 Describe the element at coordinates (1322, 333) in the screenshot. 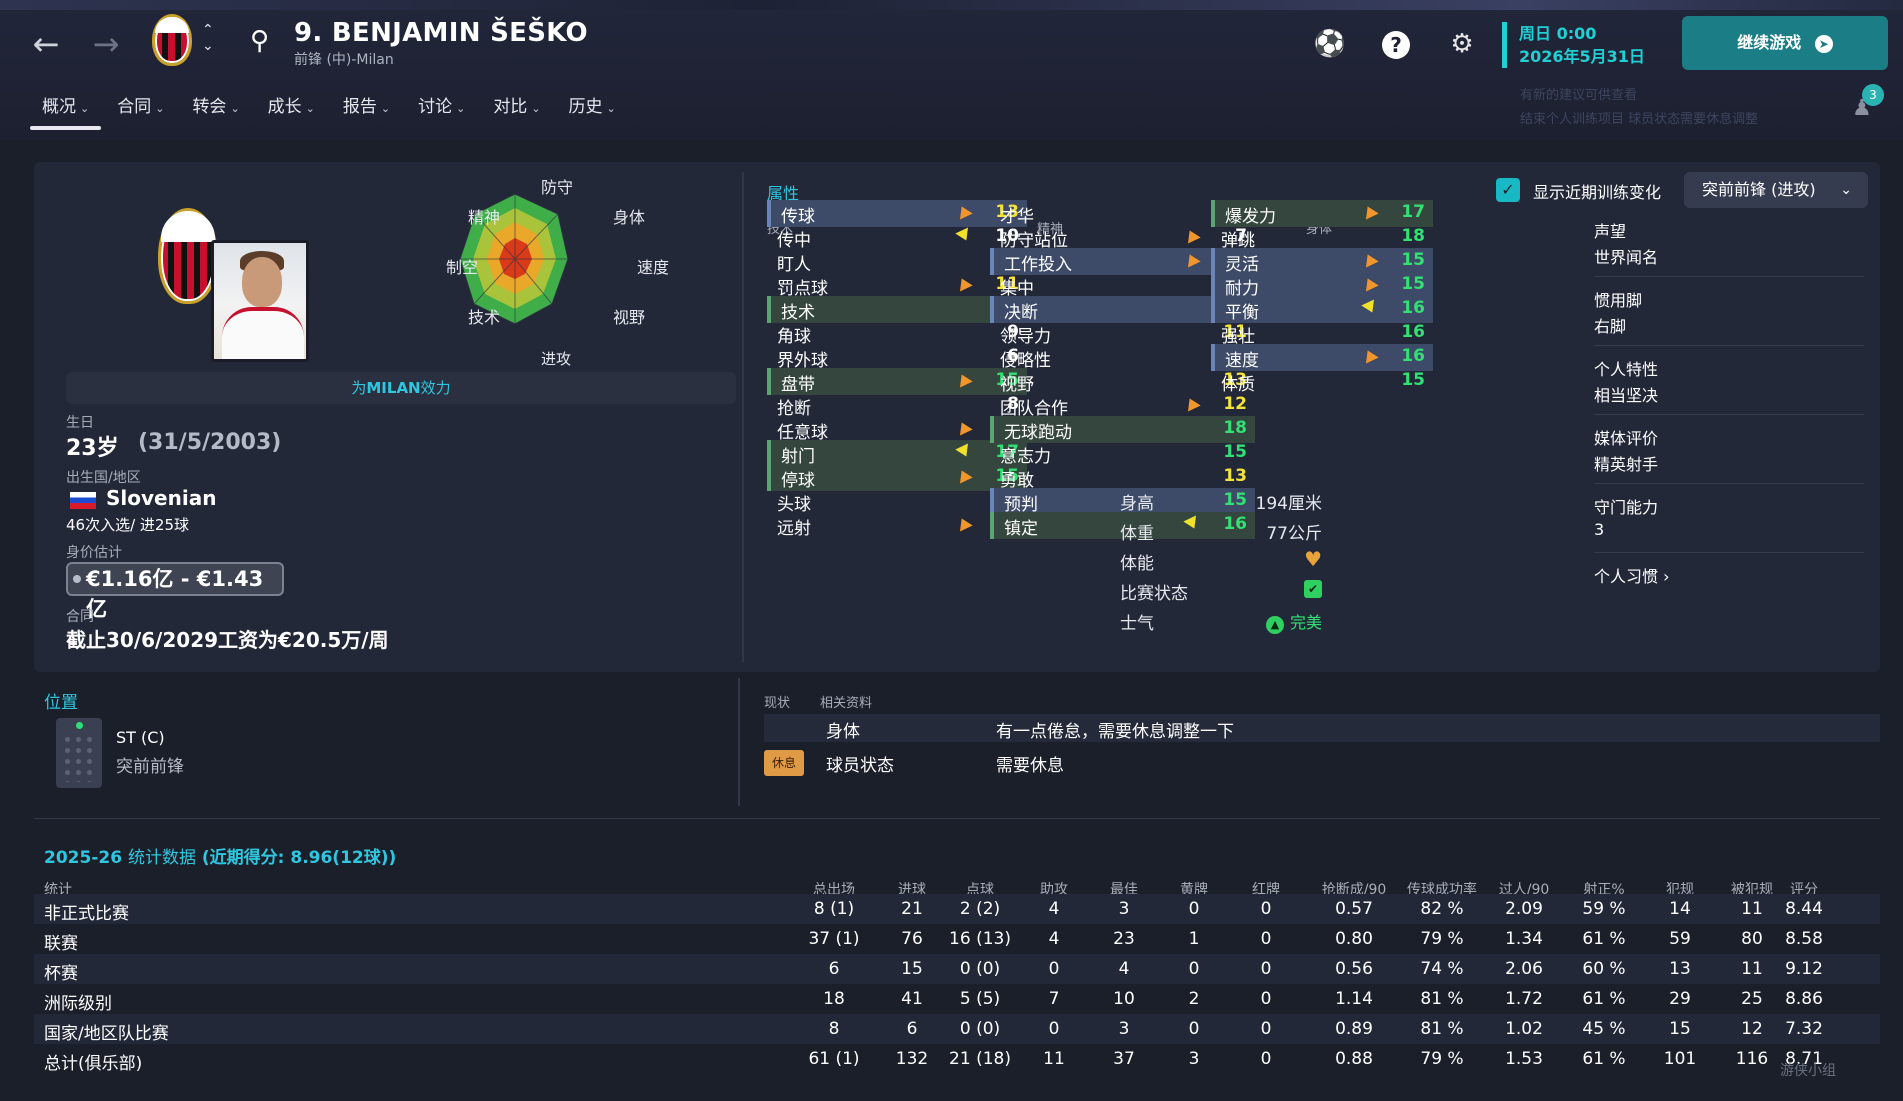

I see `attribute-row: 强壮 16` at that location.